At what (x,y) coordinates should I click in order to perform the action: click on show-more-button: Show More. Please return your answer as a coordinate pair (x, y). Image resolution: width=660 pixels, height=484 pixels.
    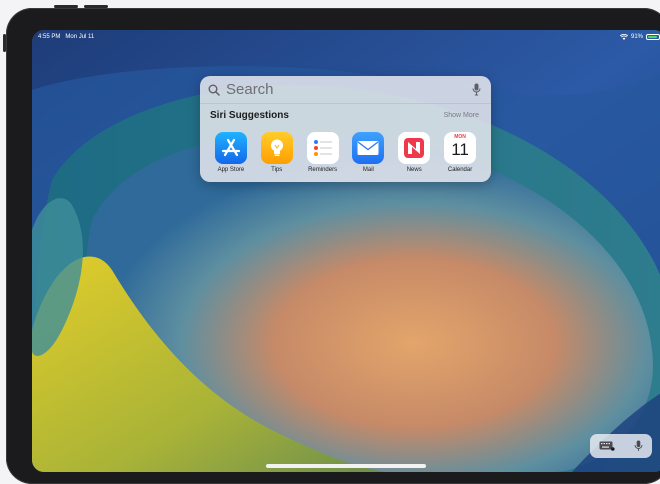
    Looking at the image, I should click on (461, 115).